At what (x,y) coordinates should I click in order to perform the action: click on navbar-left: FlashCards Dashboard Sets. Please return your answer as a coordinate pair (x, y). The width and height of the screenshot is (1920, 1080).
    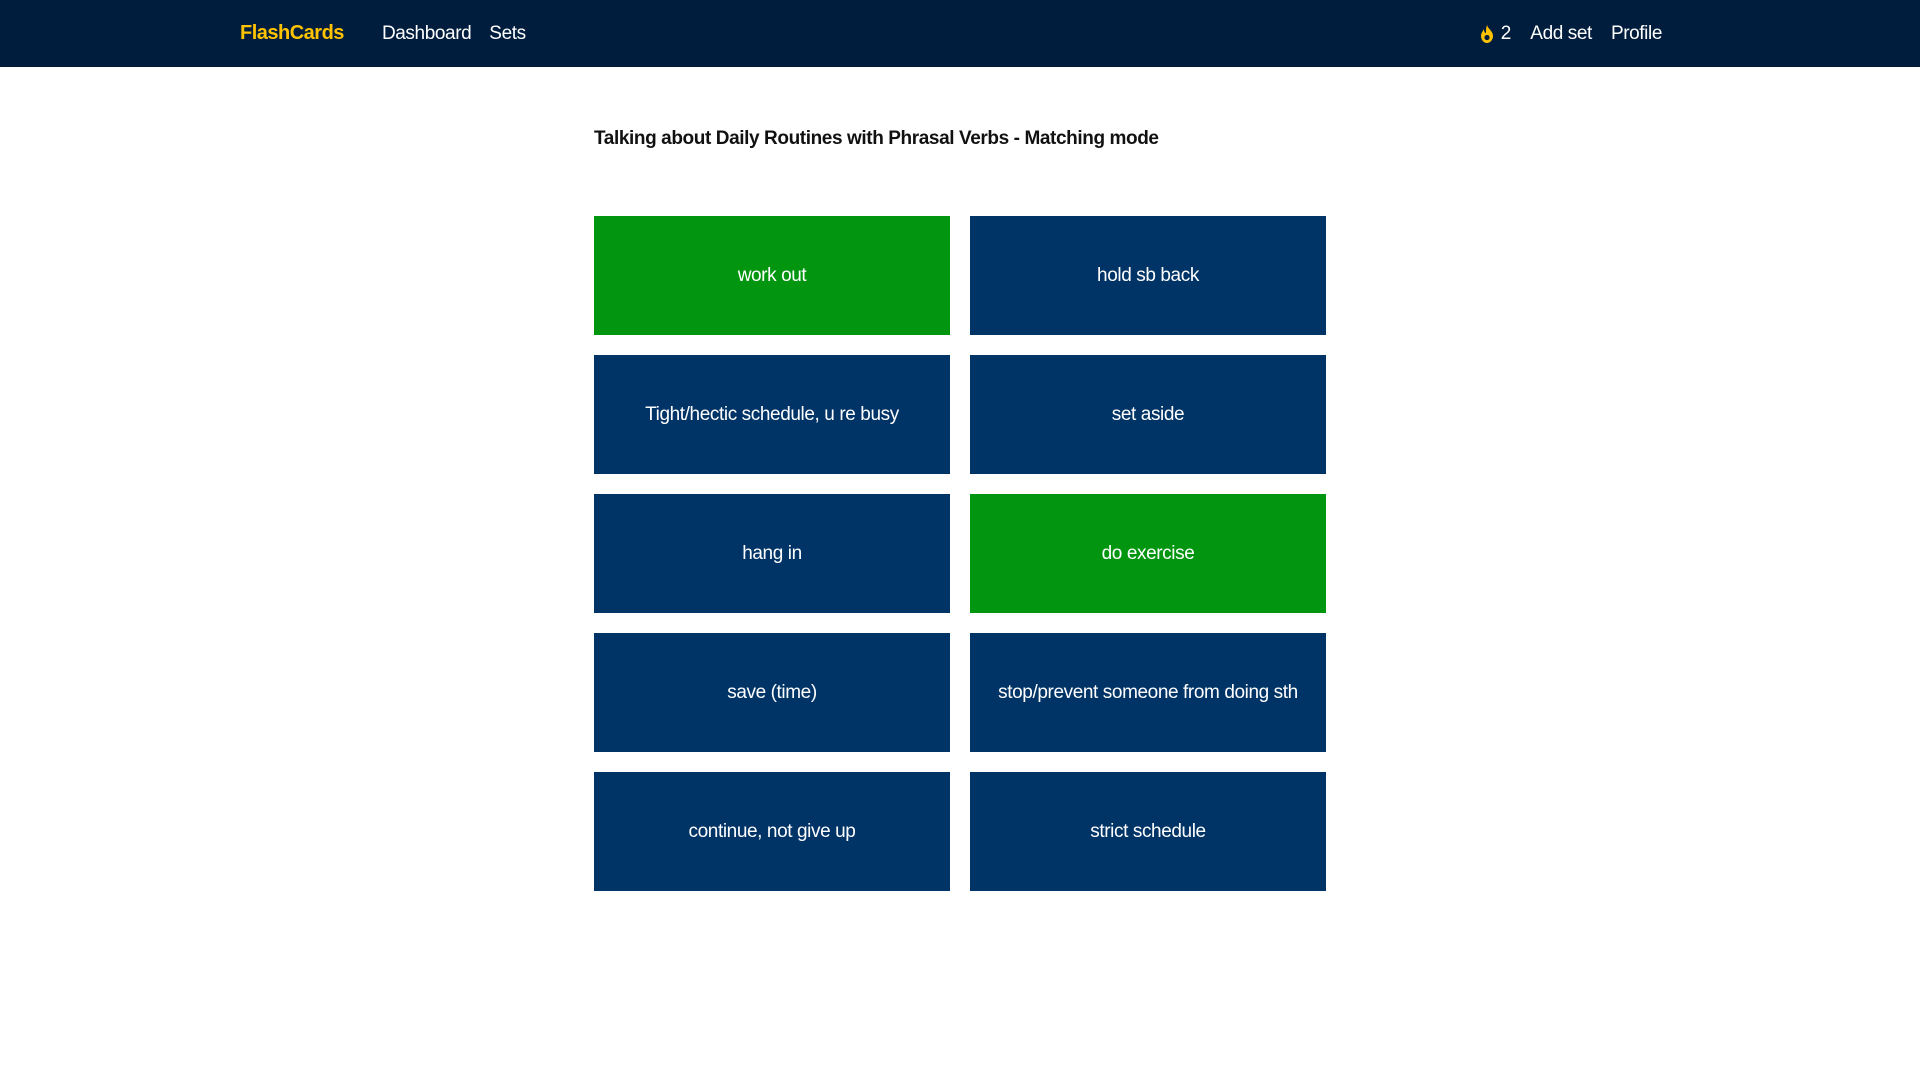
    Looking at the image, I should click on (392, 33).